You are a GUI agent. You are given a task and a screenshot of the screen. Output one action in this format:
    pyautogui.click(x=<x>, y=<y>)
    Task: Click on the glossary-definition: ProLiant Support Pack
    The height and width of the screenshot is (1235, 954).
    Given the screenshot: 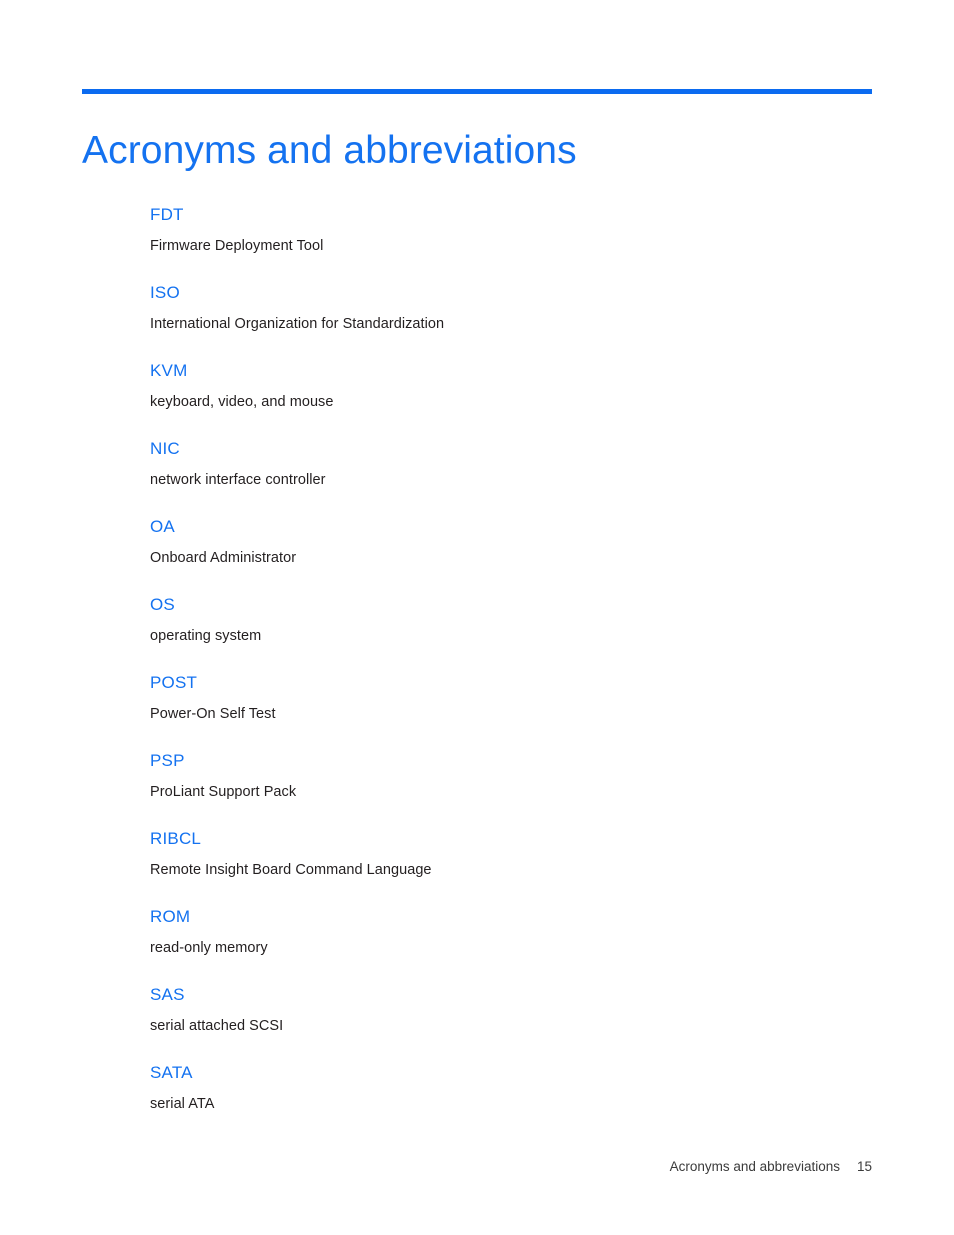 What is the action you would take?
    pyautogui.click(x=223, y=792)
    